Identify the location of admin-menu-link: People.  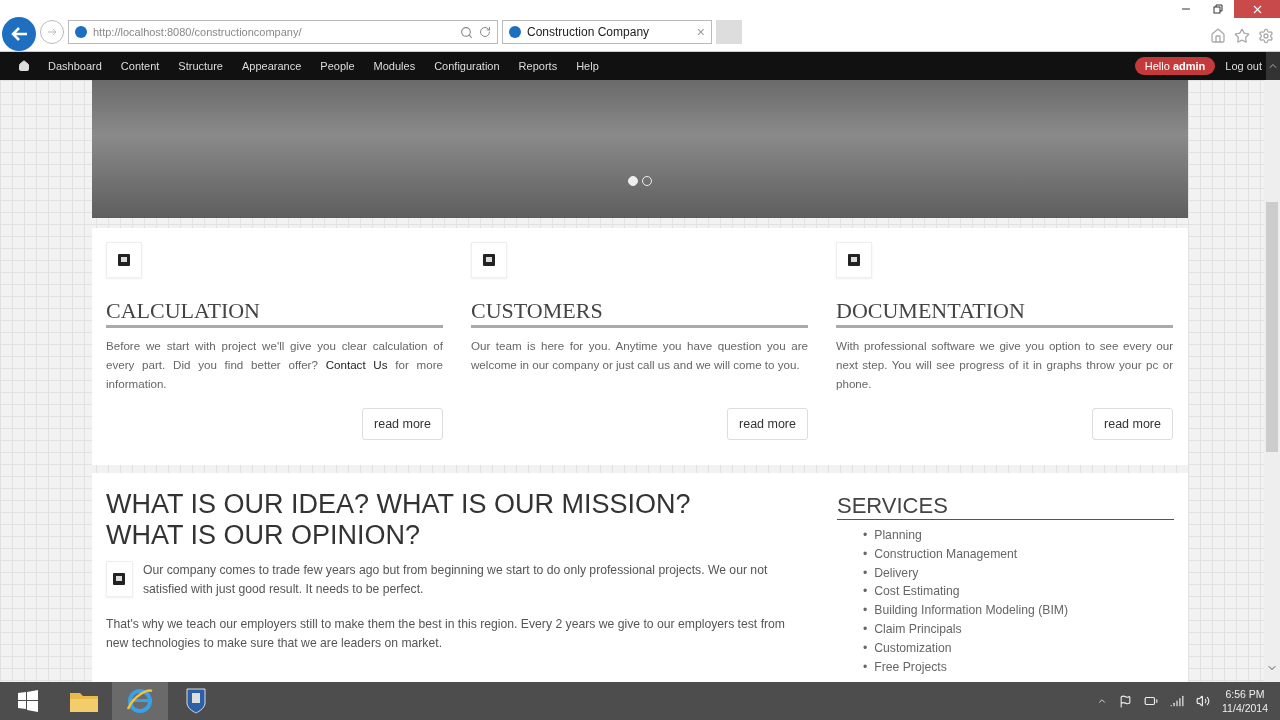
(337, 66).